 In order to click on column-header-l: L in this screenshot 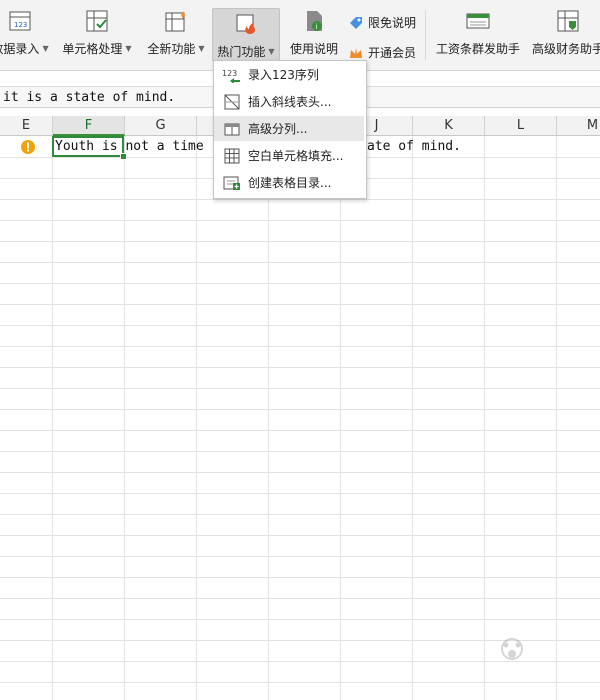, I will do `click(521, 126)`.